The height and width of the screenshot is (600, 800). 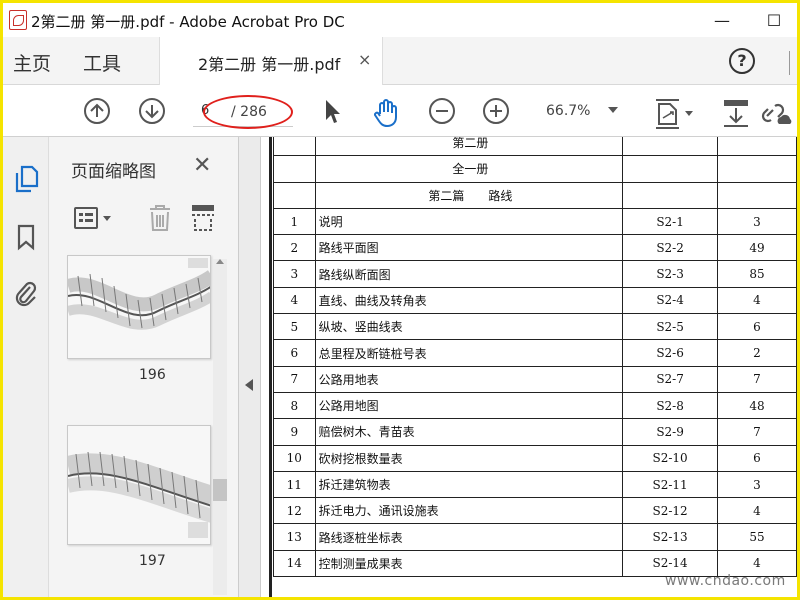 What do you see at coordinates (294, 327) in the screenshot?
I see `row-number: 5` at bounding box center [294, 327].